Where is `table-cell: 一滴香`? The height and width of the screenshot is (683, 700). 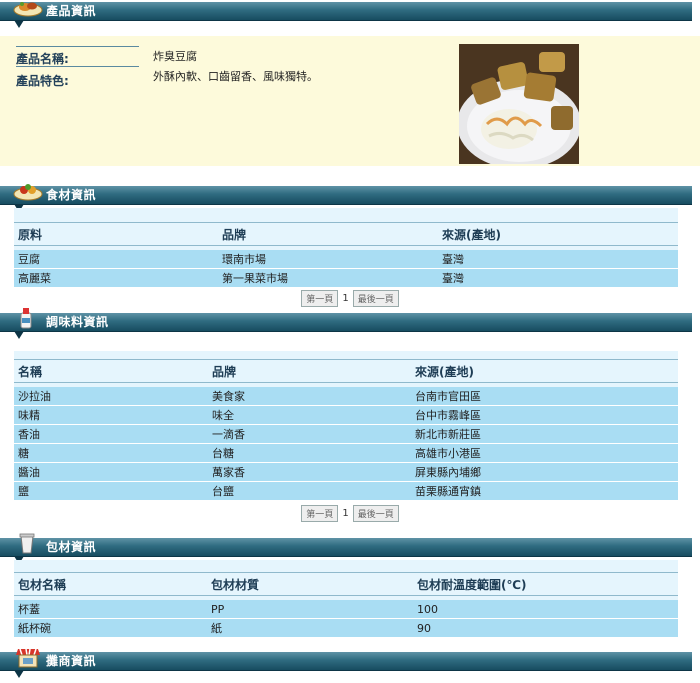 table-cell: 一滴香 is located at coordinates (309, 434).